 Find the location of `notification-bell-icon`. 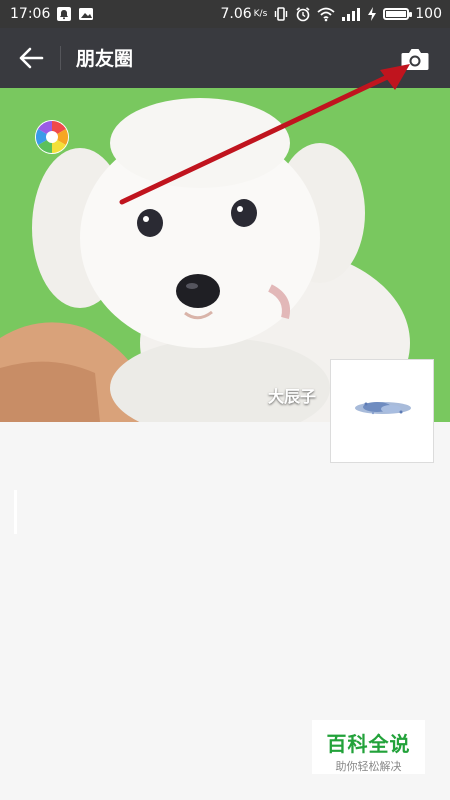

notification-bell-icon is located at coordinates (64, 14).